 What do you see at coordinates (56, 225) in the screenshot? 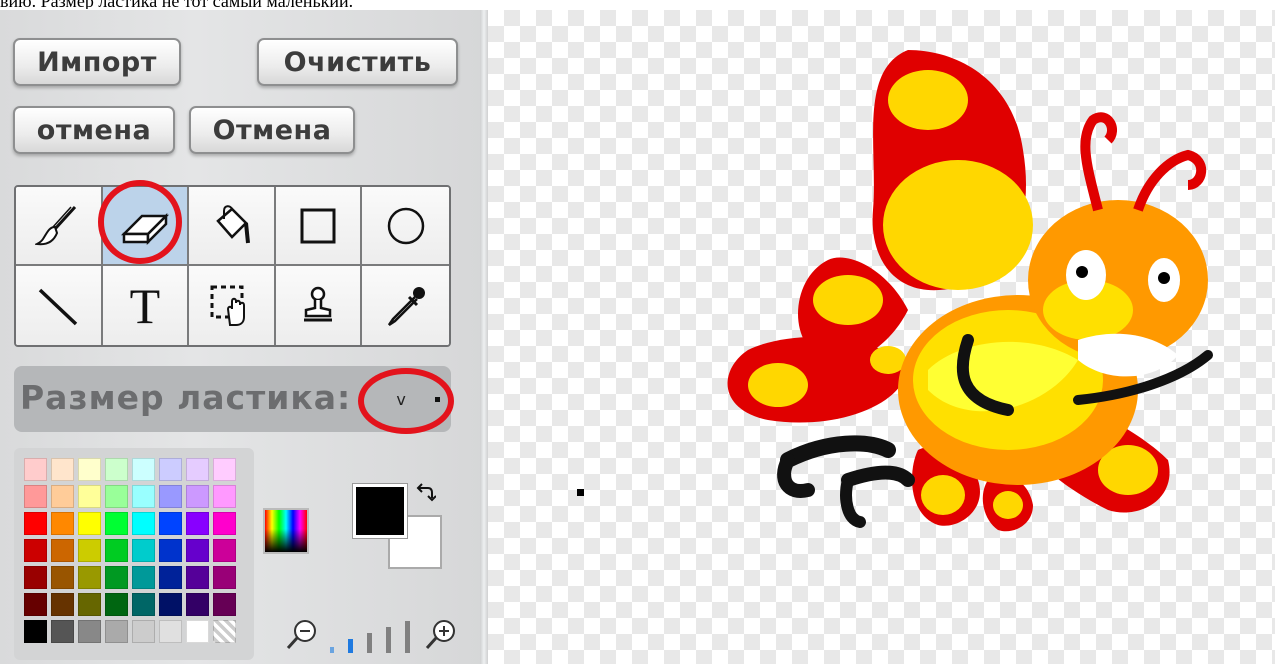
I see `paintbrush-icon` at bounding box center [56, 225].